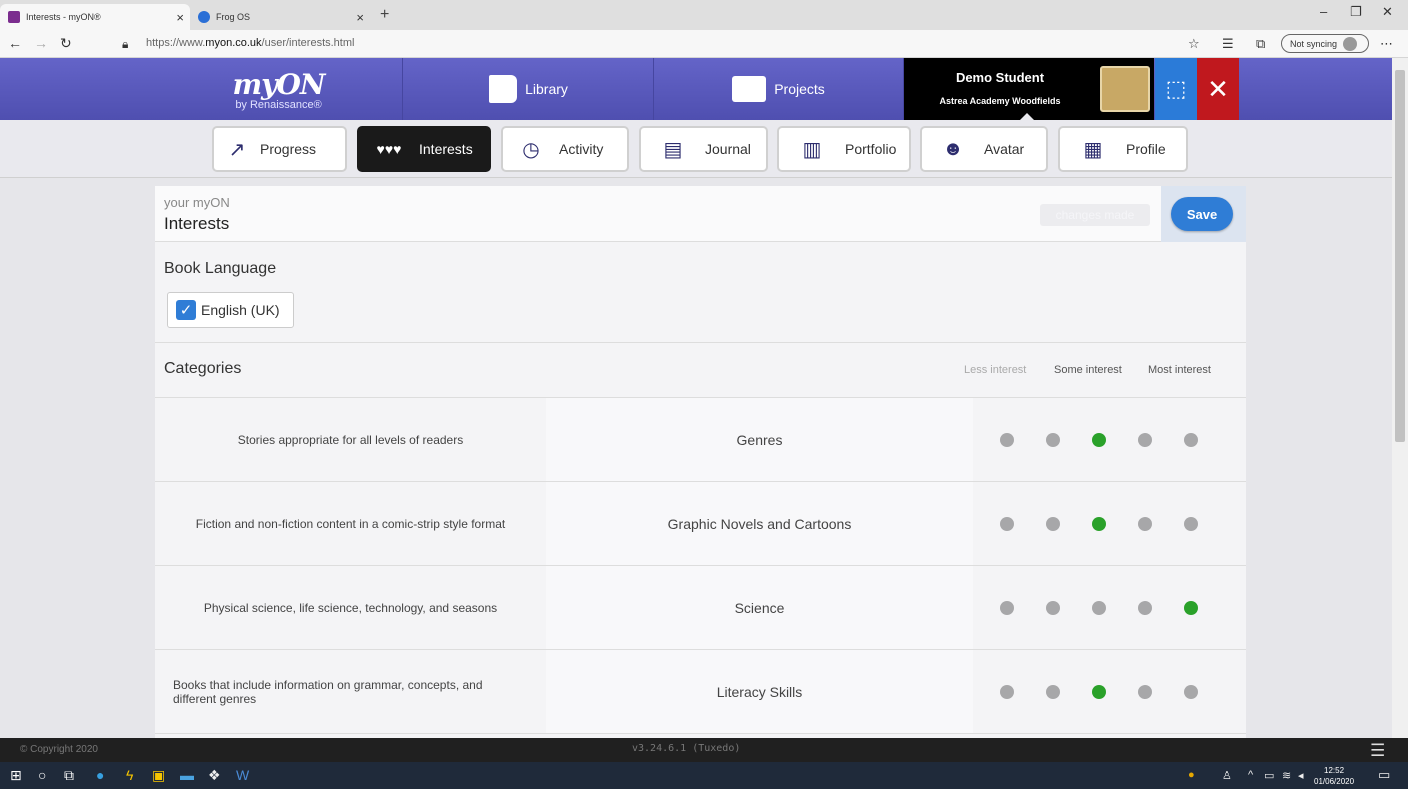 The height and width of the screenshot is (789, 1408). I want to click on hamburger-menu-icon: ☰, so click(1377, 751).